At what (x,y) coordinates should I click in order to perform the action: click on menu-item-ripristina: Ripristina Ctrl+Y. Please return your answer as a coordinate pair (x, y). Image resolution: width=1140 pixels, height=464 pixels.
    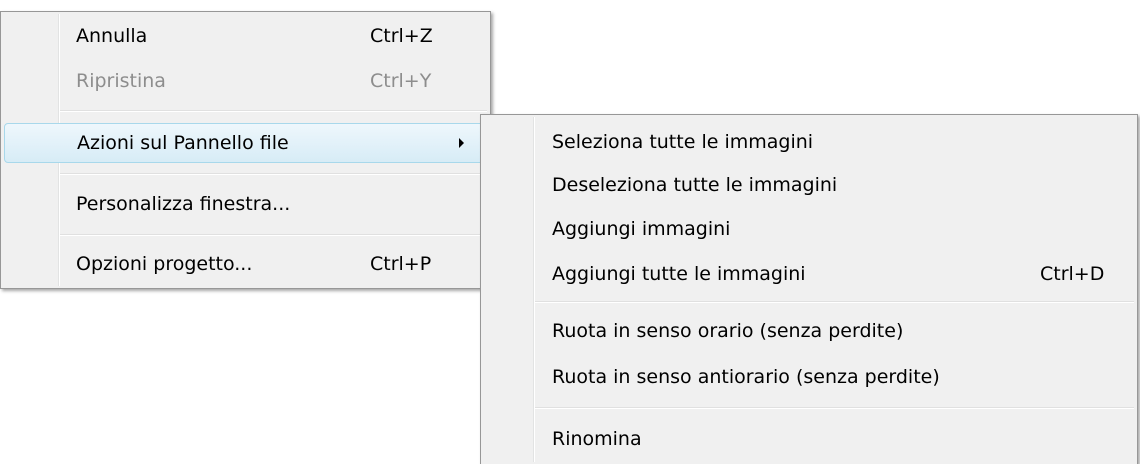
    Looking at the image, I should click on (245, 81).